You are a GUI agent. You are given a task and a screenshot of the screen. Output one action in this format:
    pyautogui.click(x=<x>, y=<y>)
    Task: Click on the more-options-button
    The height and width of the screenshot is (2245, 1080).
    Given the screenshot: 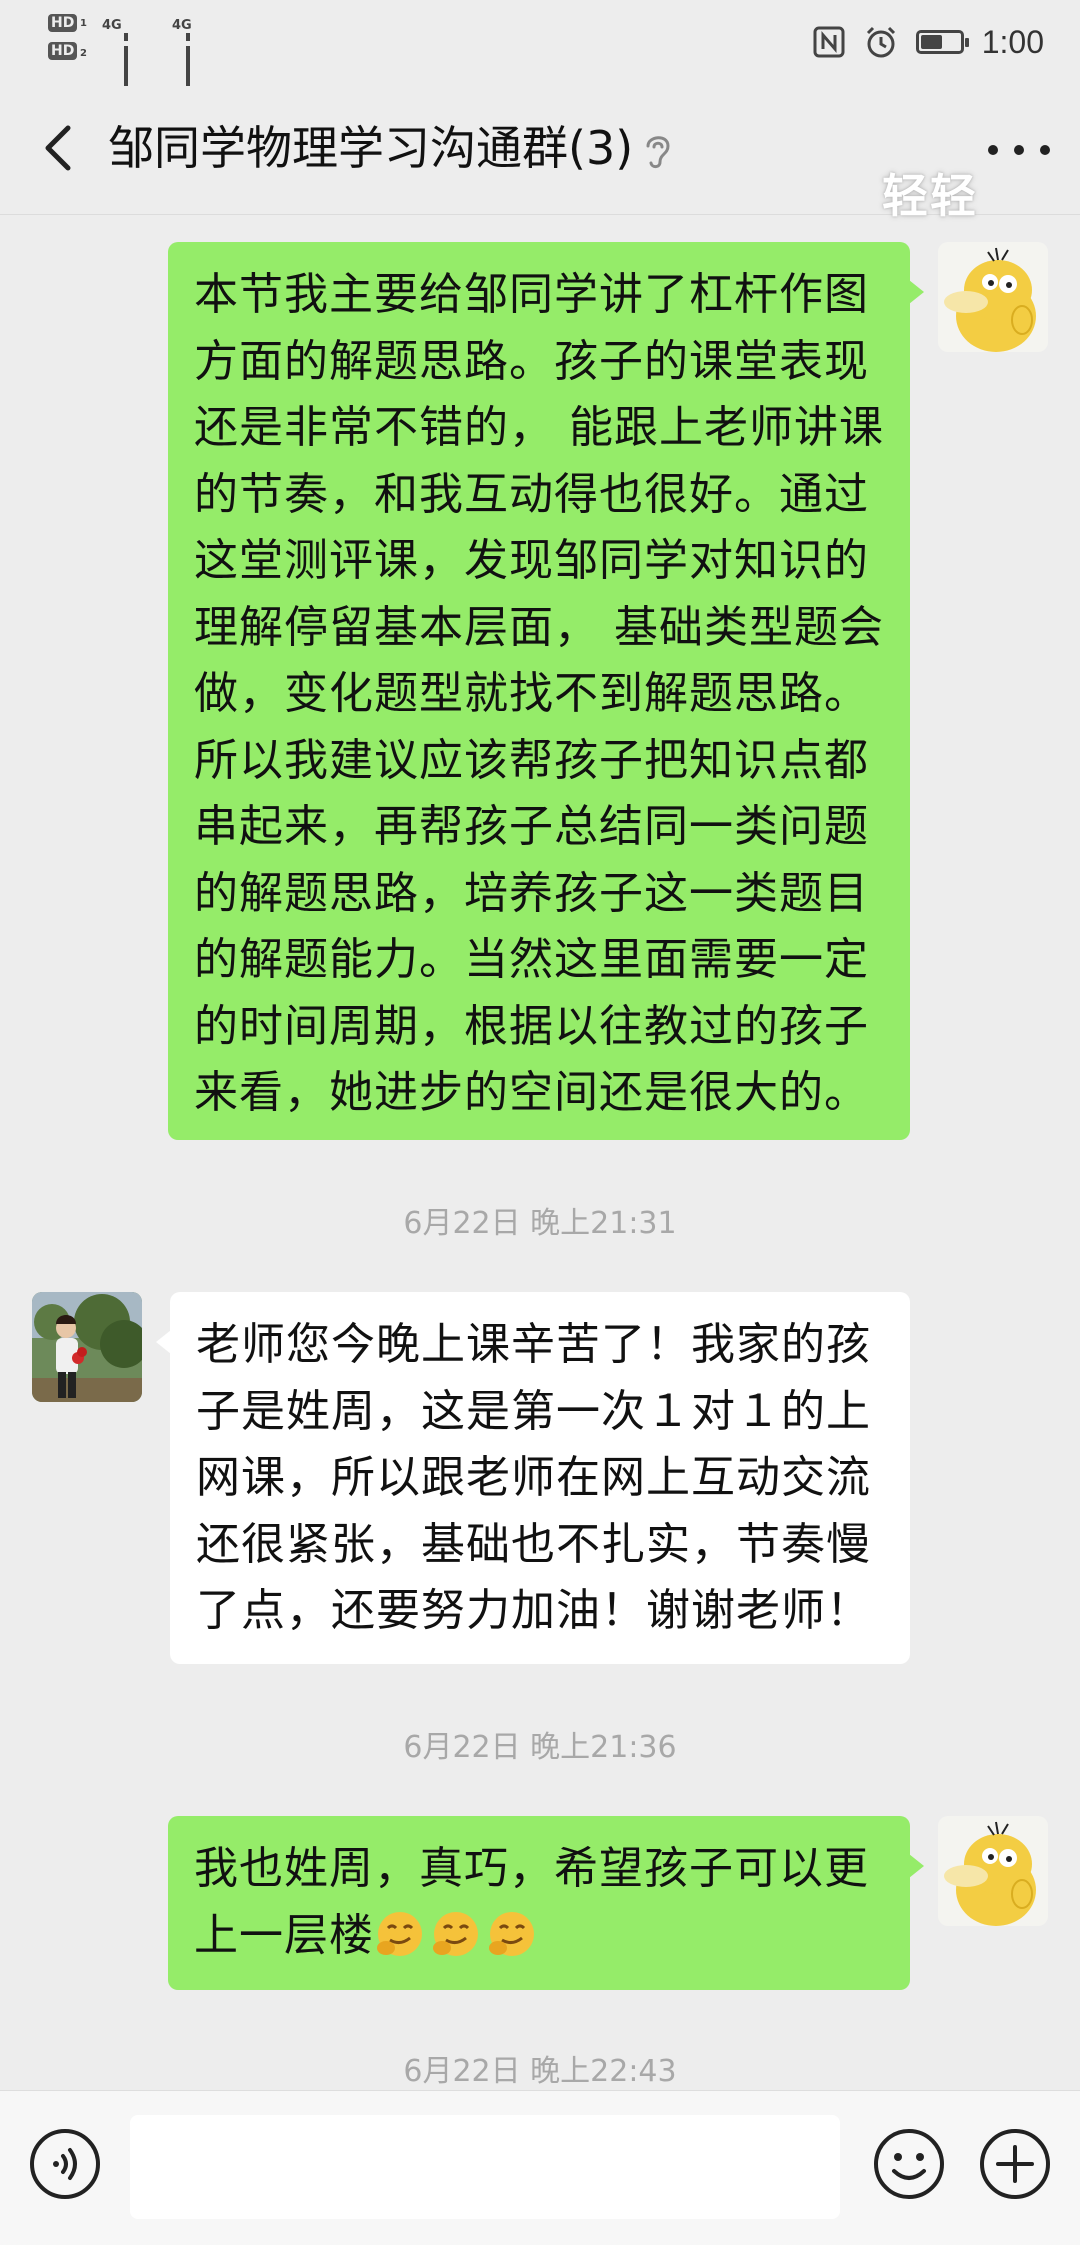 What is the action you would take?
    pyautogui.click(x=1019, y=150)
    